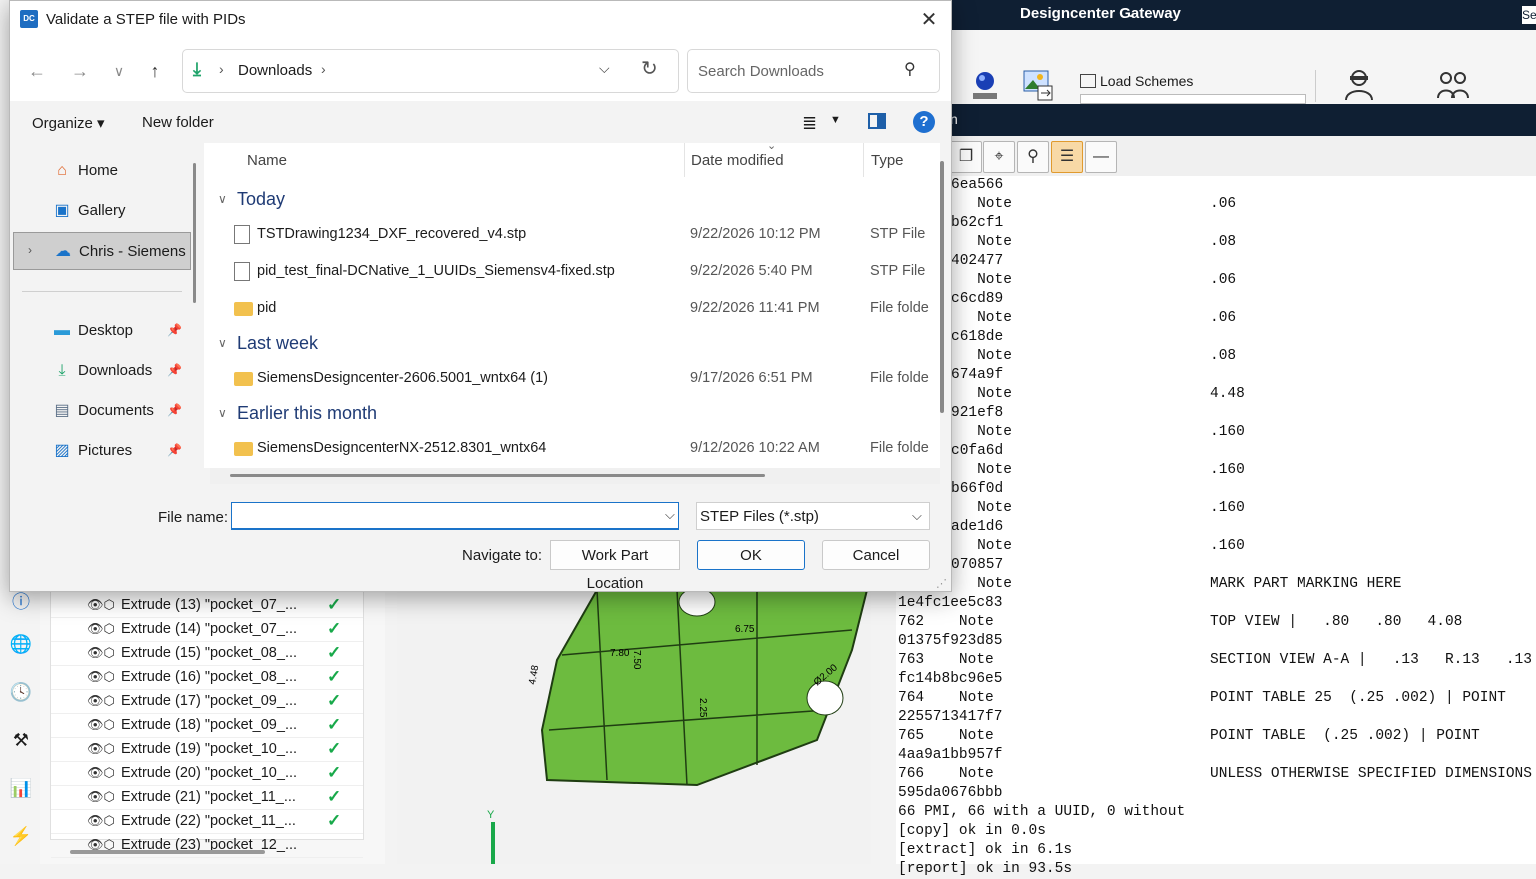 The height and width of the screenshot is (879, 1536). Describe the element at coordinates (809, 123) in the screenshot. I see `view-options-icon: ≣` at that location.